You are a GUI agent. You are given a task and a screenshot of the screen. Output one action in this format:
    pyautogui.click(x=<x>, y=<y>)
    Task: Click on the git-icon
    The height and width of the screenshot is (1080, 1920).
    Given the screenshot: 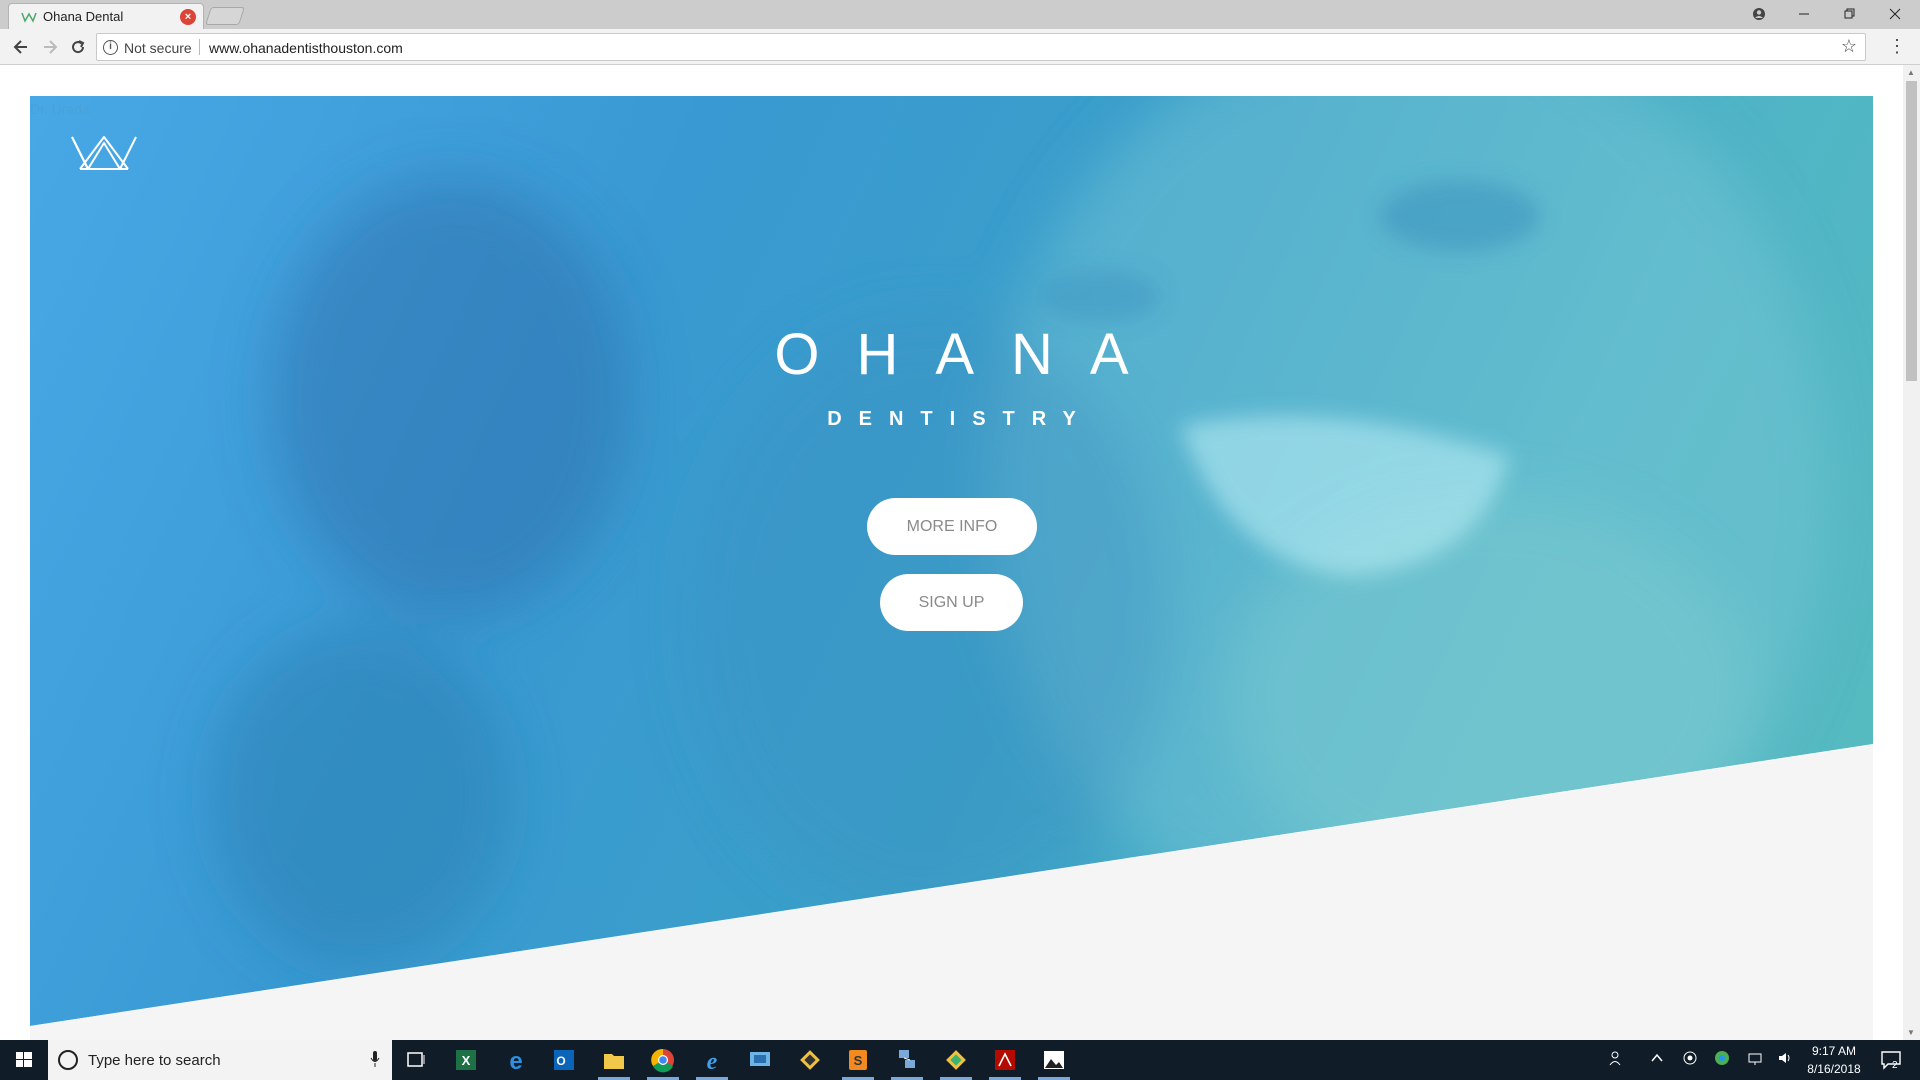 What is the action you would take?
    pyautogui.click(x=810, y=1060)
    